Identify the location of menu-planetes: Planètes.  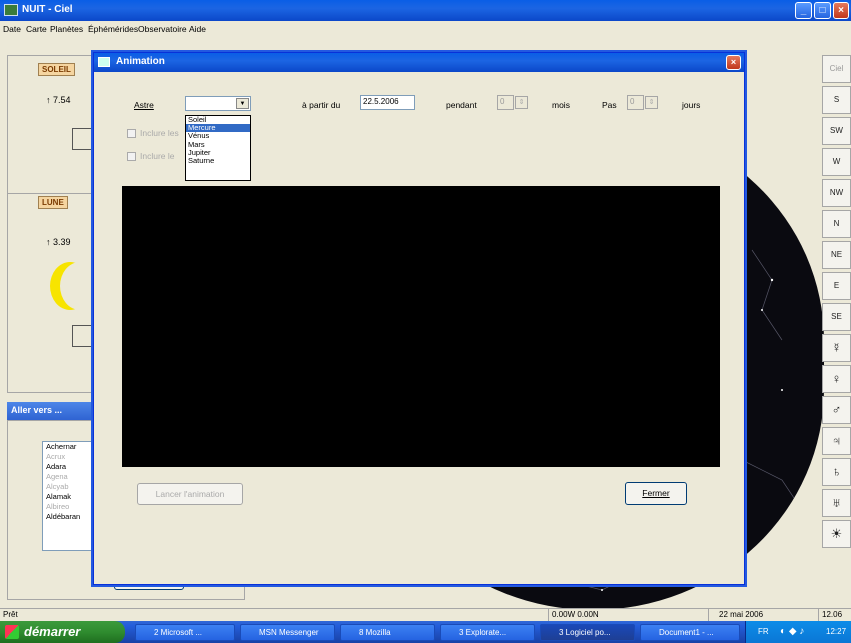
(66, 29).